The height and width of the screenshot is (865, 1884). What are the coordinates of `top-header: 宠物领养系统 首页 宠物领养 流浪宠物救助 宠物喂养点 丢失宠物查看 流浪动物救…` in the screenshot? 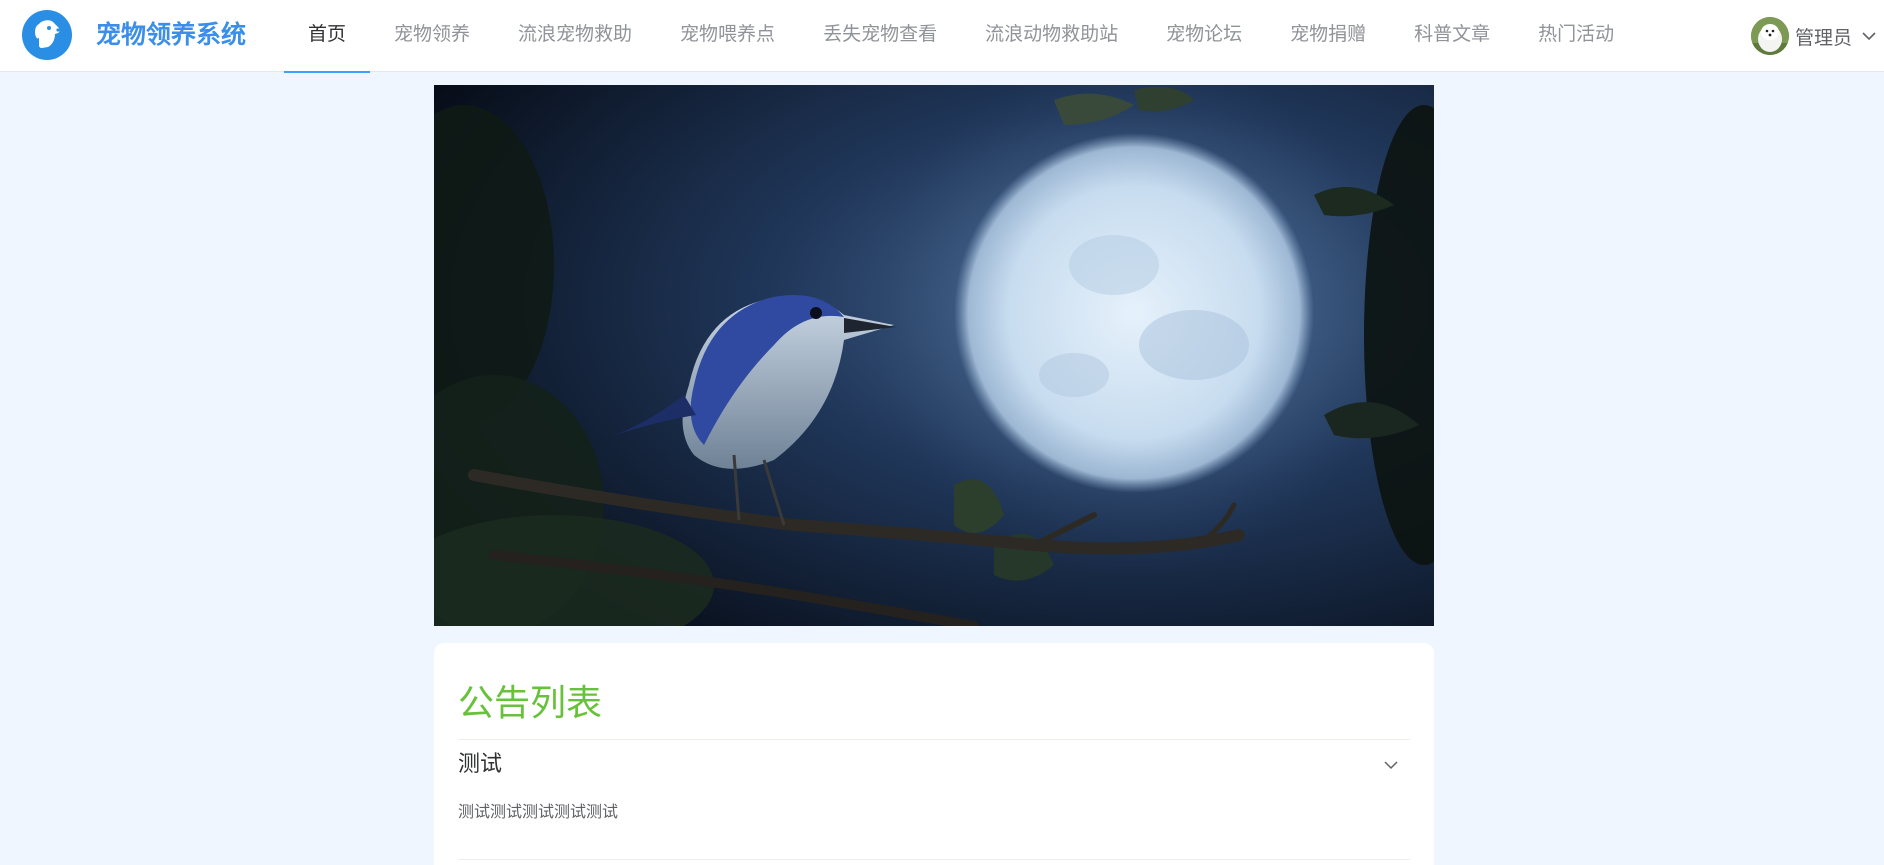 It's located at (942, 36).